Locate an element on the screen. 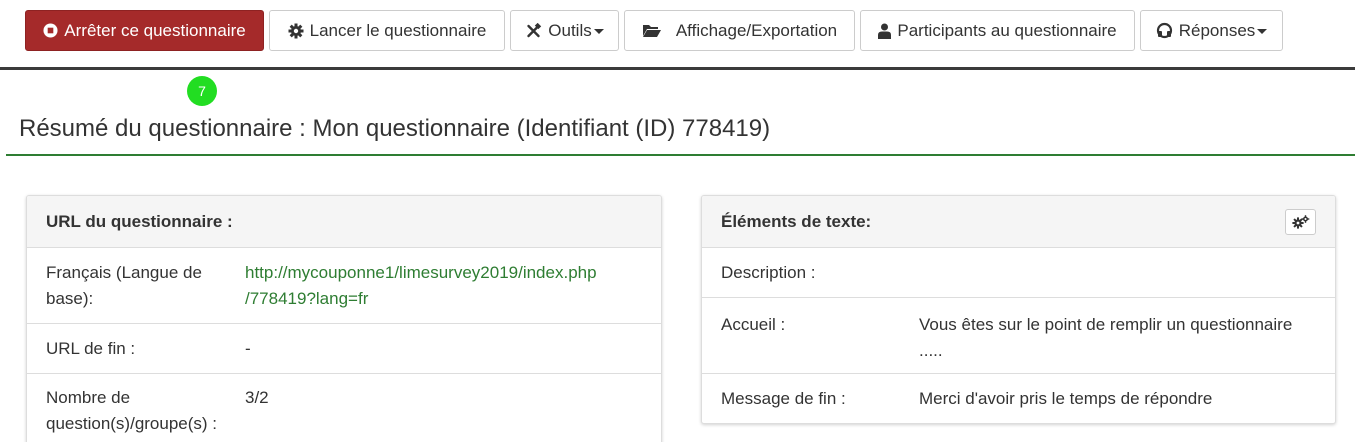 The height and width of the screenshot is (442, 1355). end-url-label: URL de fin : is located at coordinates (91, 348).